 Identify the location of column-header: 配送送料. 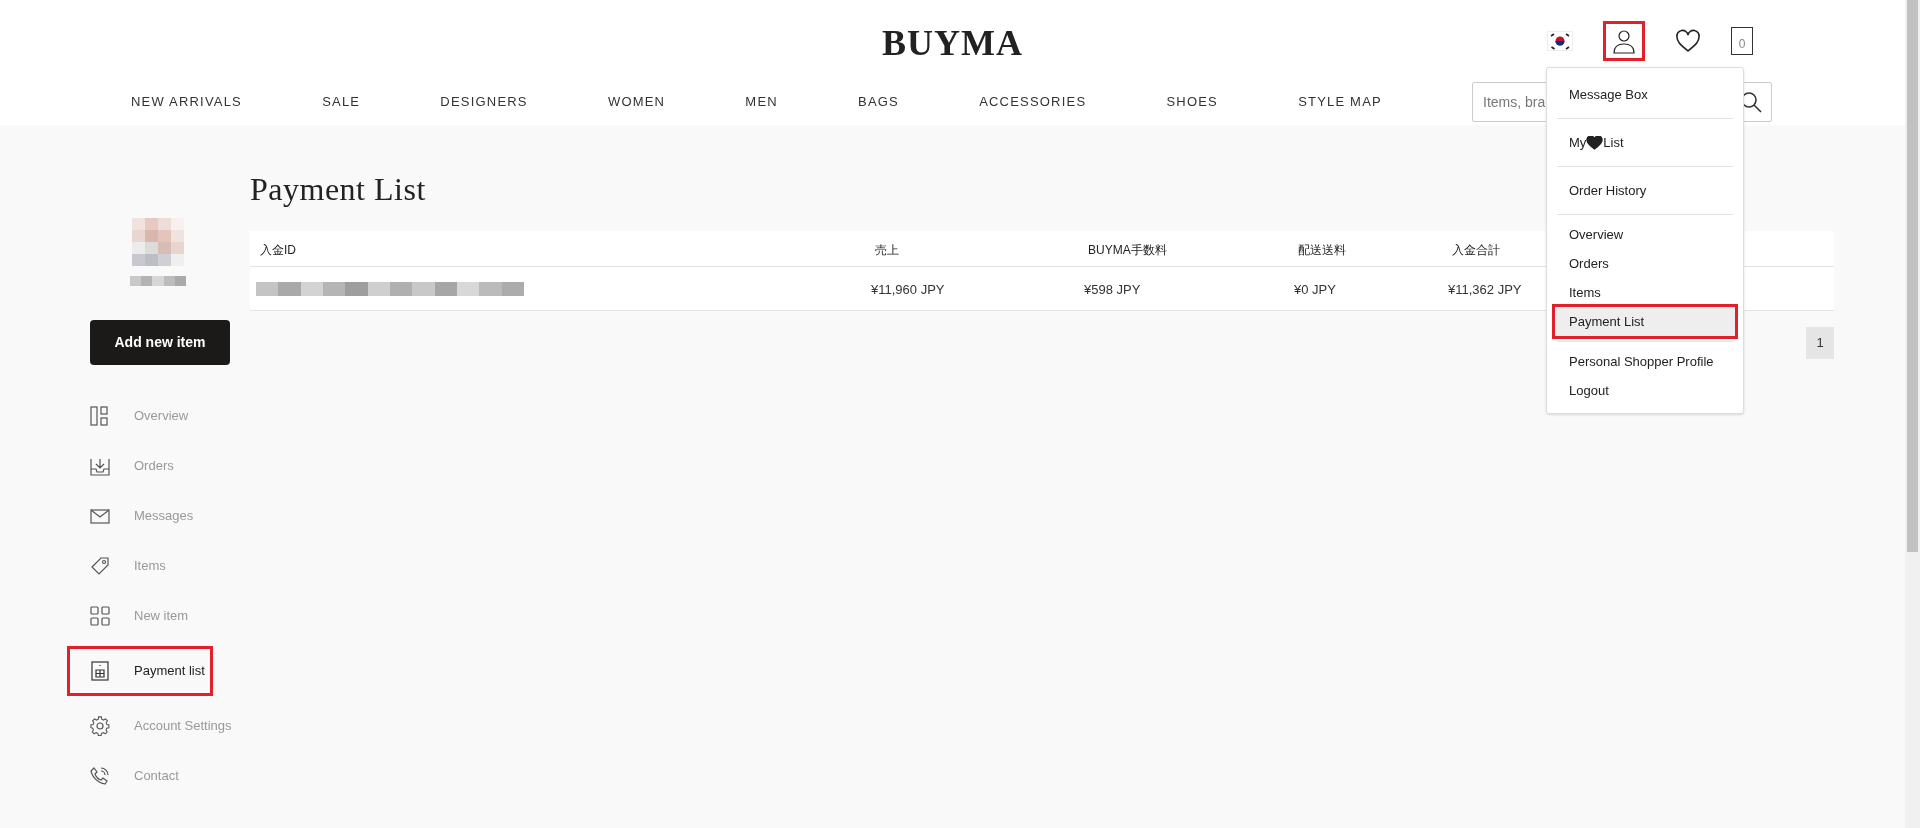
(1322, 249).